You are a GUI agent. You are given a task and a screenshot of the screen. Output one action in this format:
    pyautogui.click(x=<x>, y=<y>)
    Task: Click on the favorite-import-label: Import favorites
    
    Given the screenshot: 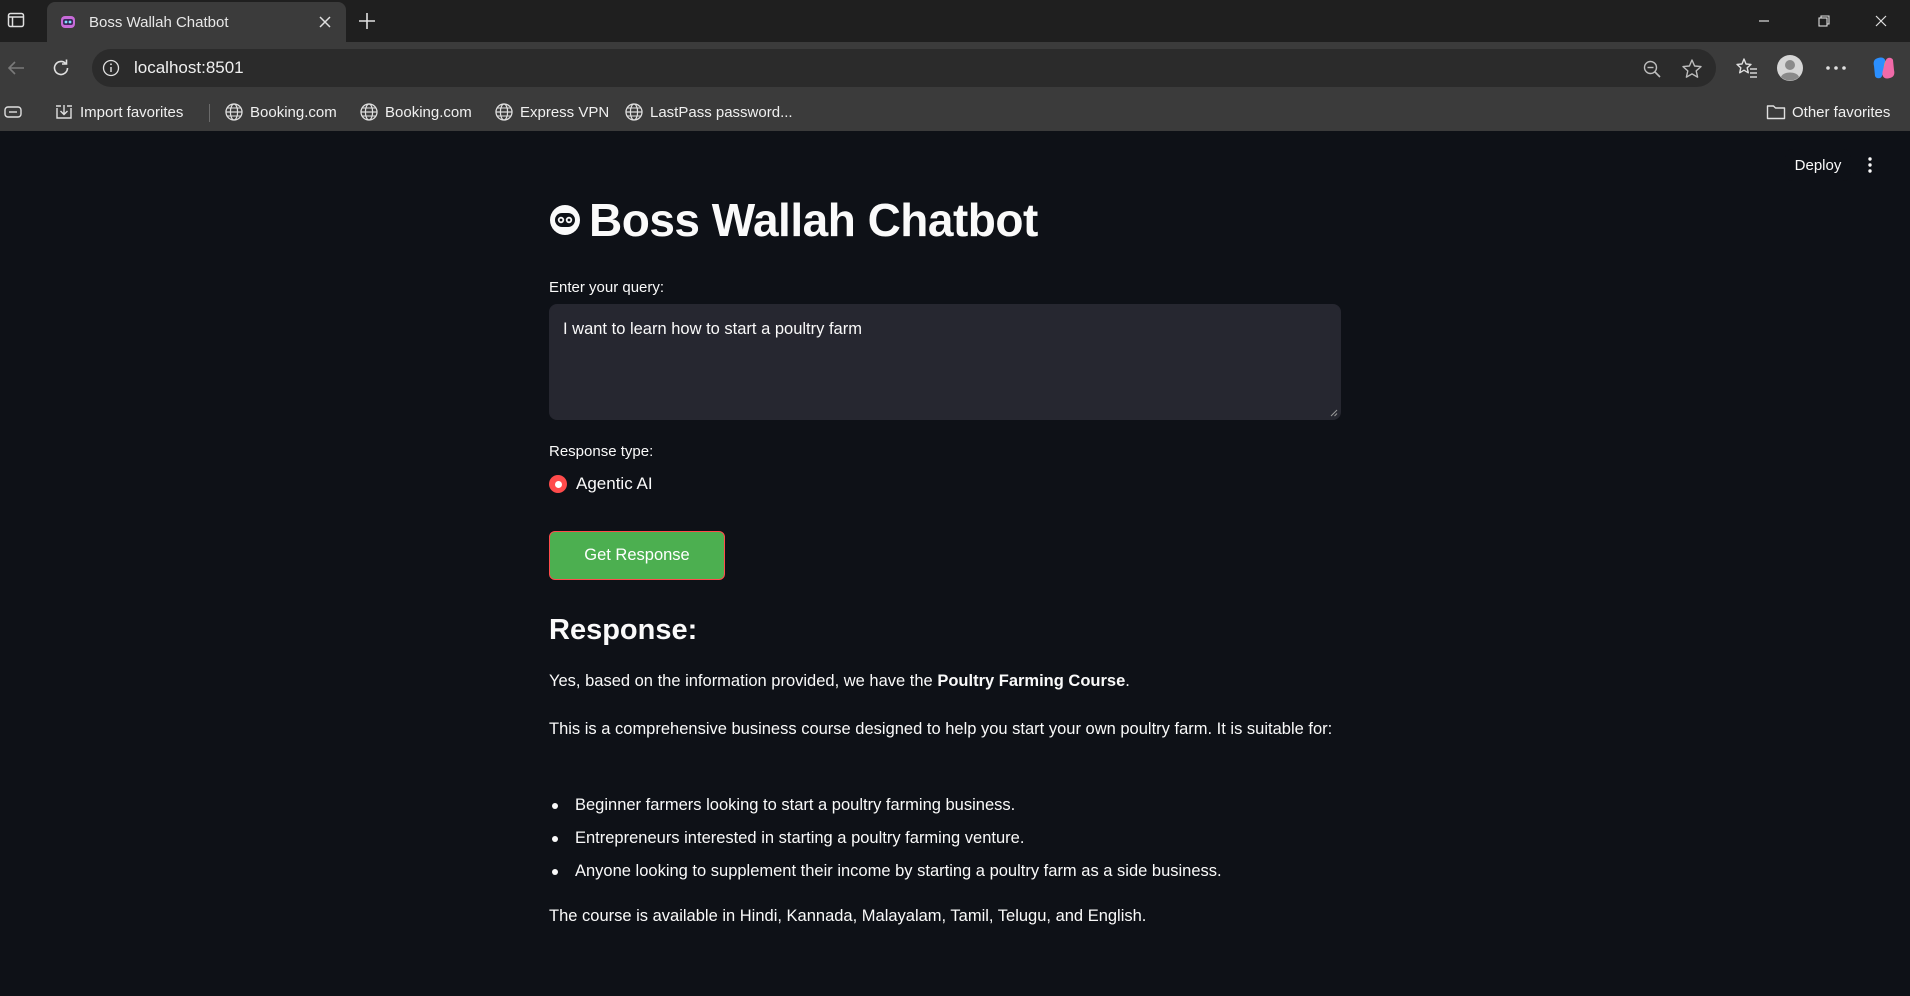 What is the action you would take?
    pyautogui.click(x=132, y=112)
    